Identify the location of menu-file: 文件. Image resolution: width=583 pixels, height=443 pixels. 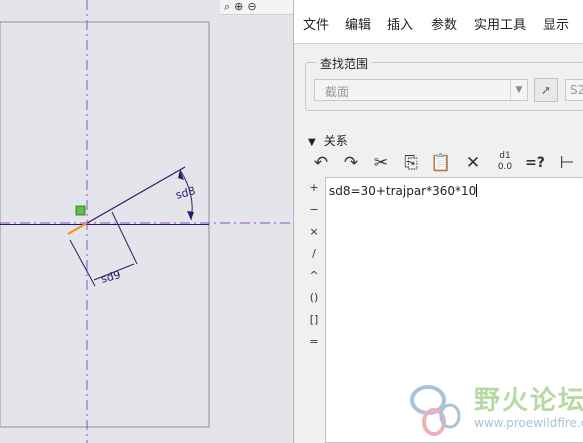
(316, 23).